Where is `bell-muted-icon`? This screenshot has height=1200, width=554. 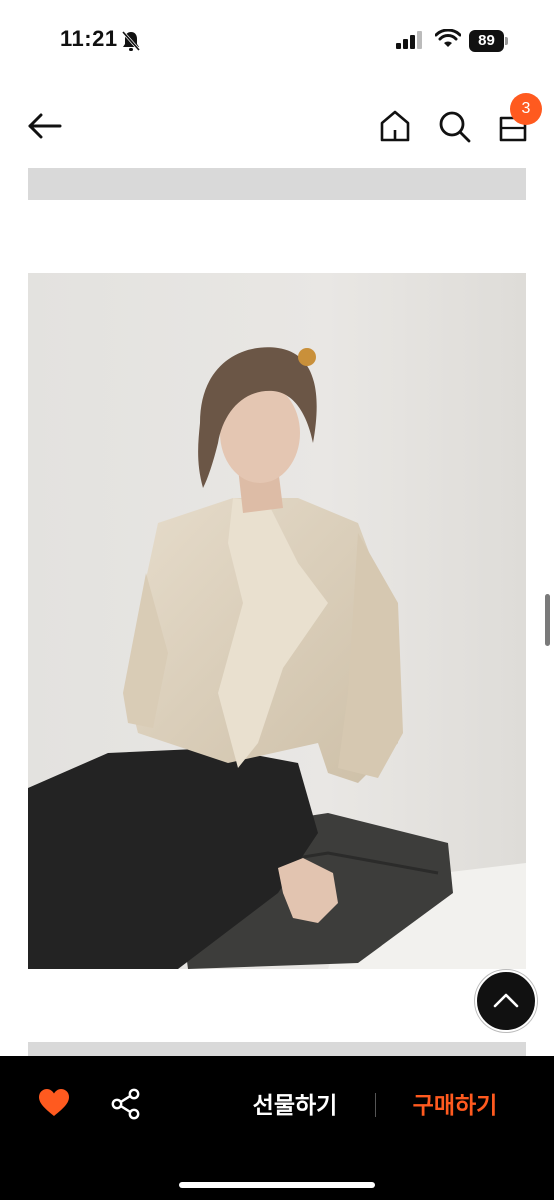
bell-muted-icon is located at coordinates (131, 41).